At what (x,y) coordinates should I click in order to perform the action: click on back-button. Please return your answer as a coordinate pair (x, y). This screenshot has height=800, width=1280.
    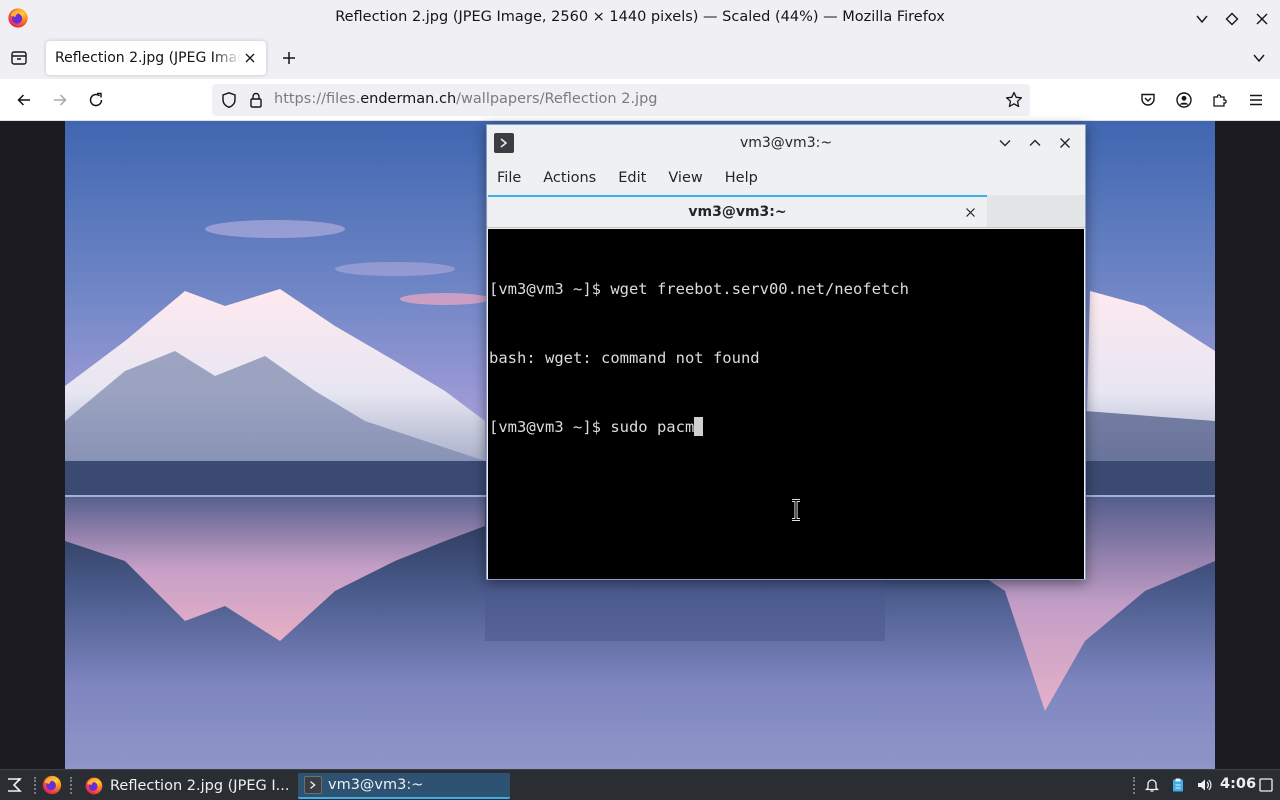
    Looking at the image, I should click on (24, 100).